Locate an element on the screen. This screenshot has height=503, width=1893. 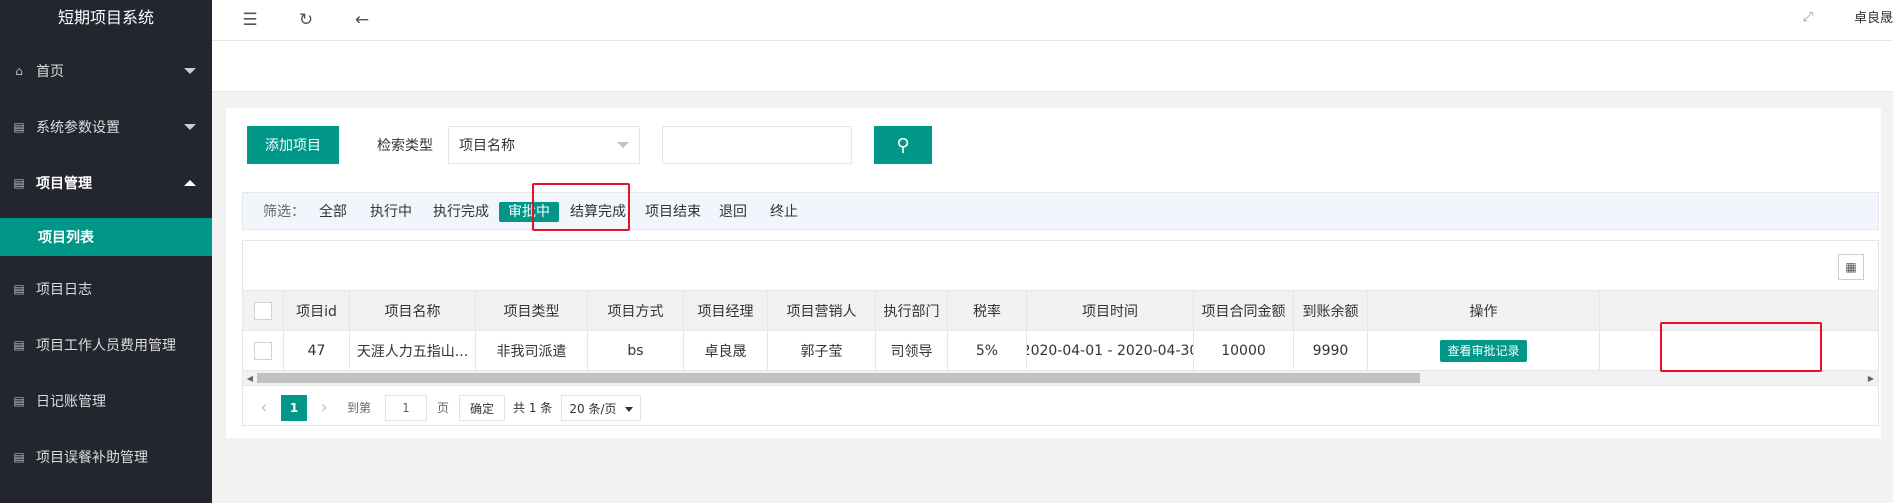
page-1-button: 1 is located at coordinates (294, 408).